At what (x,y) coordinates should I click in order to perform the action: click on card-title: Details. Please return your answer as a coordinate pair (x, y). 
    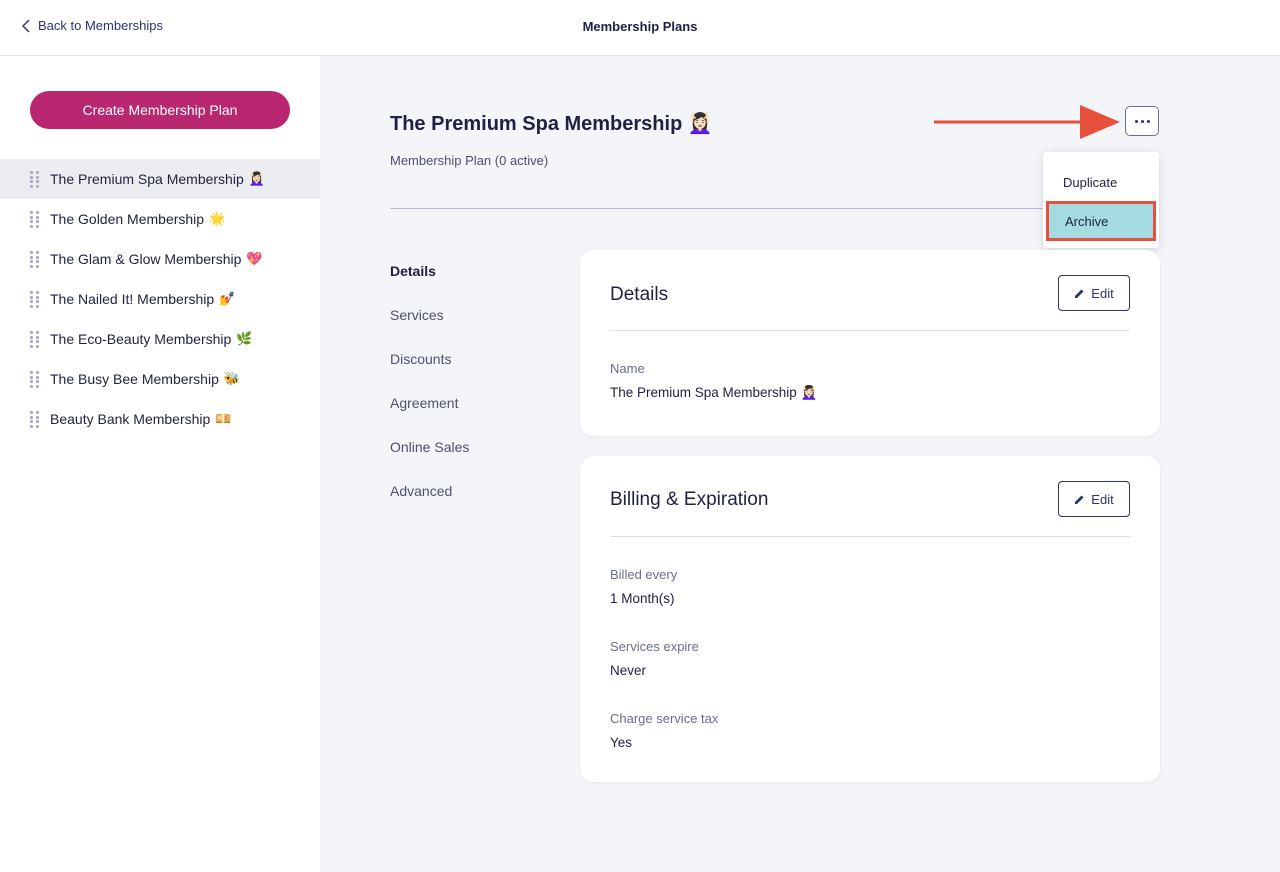
    Looking at the image, I should click on (639, 294).